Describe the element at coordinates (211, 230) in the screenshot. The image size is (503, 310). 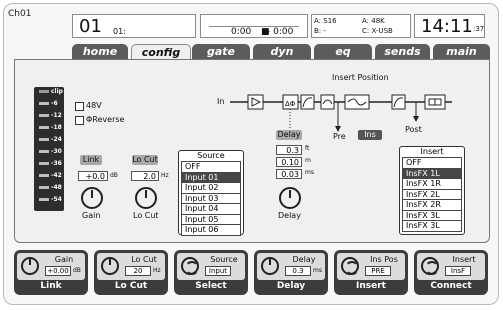
I see `source-item: Input 06` at that location.